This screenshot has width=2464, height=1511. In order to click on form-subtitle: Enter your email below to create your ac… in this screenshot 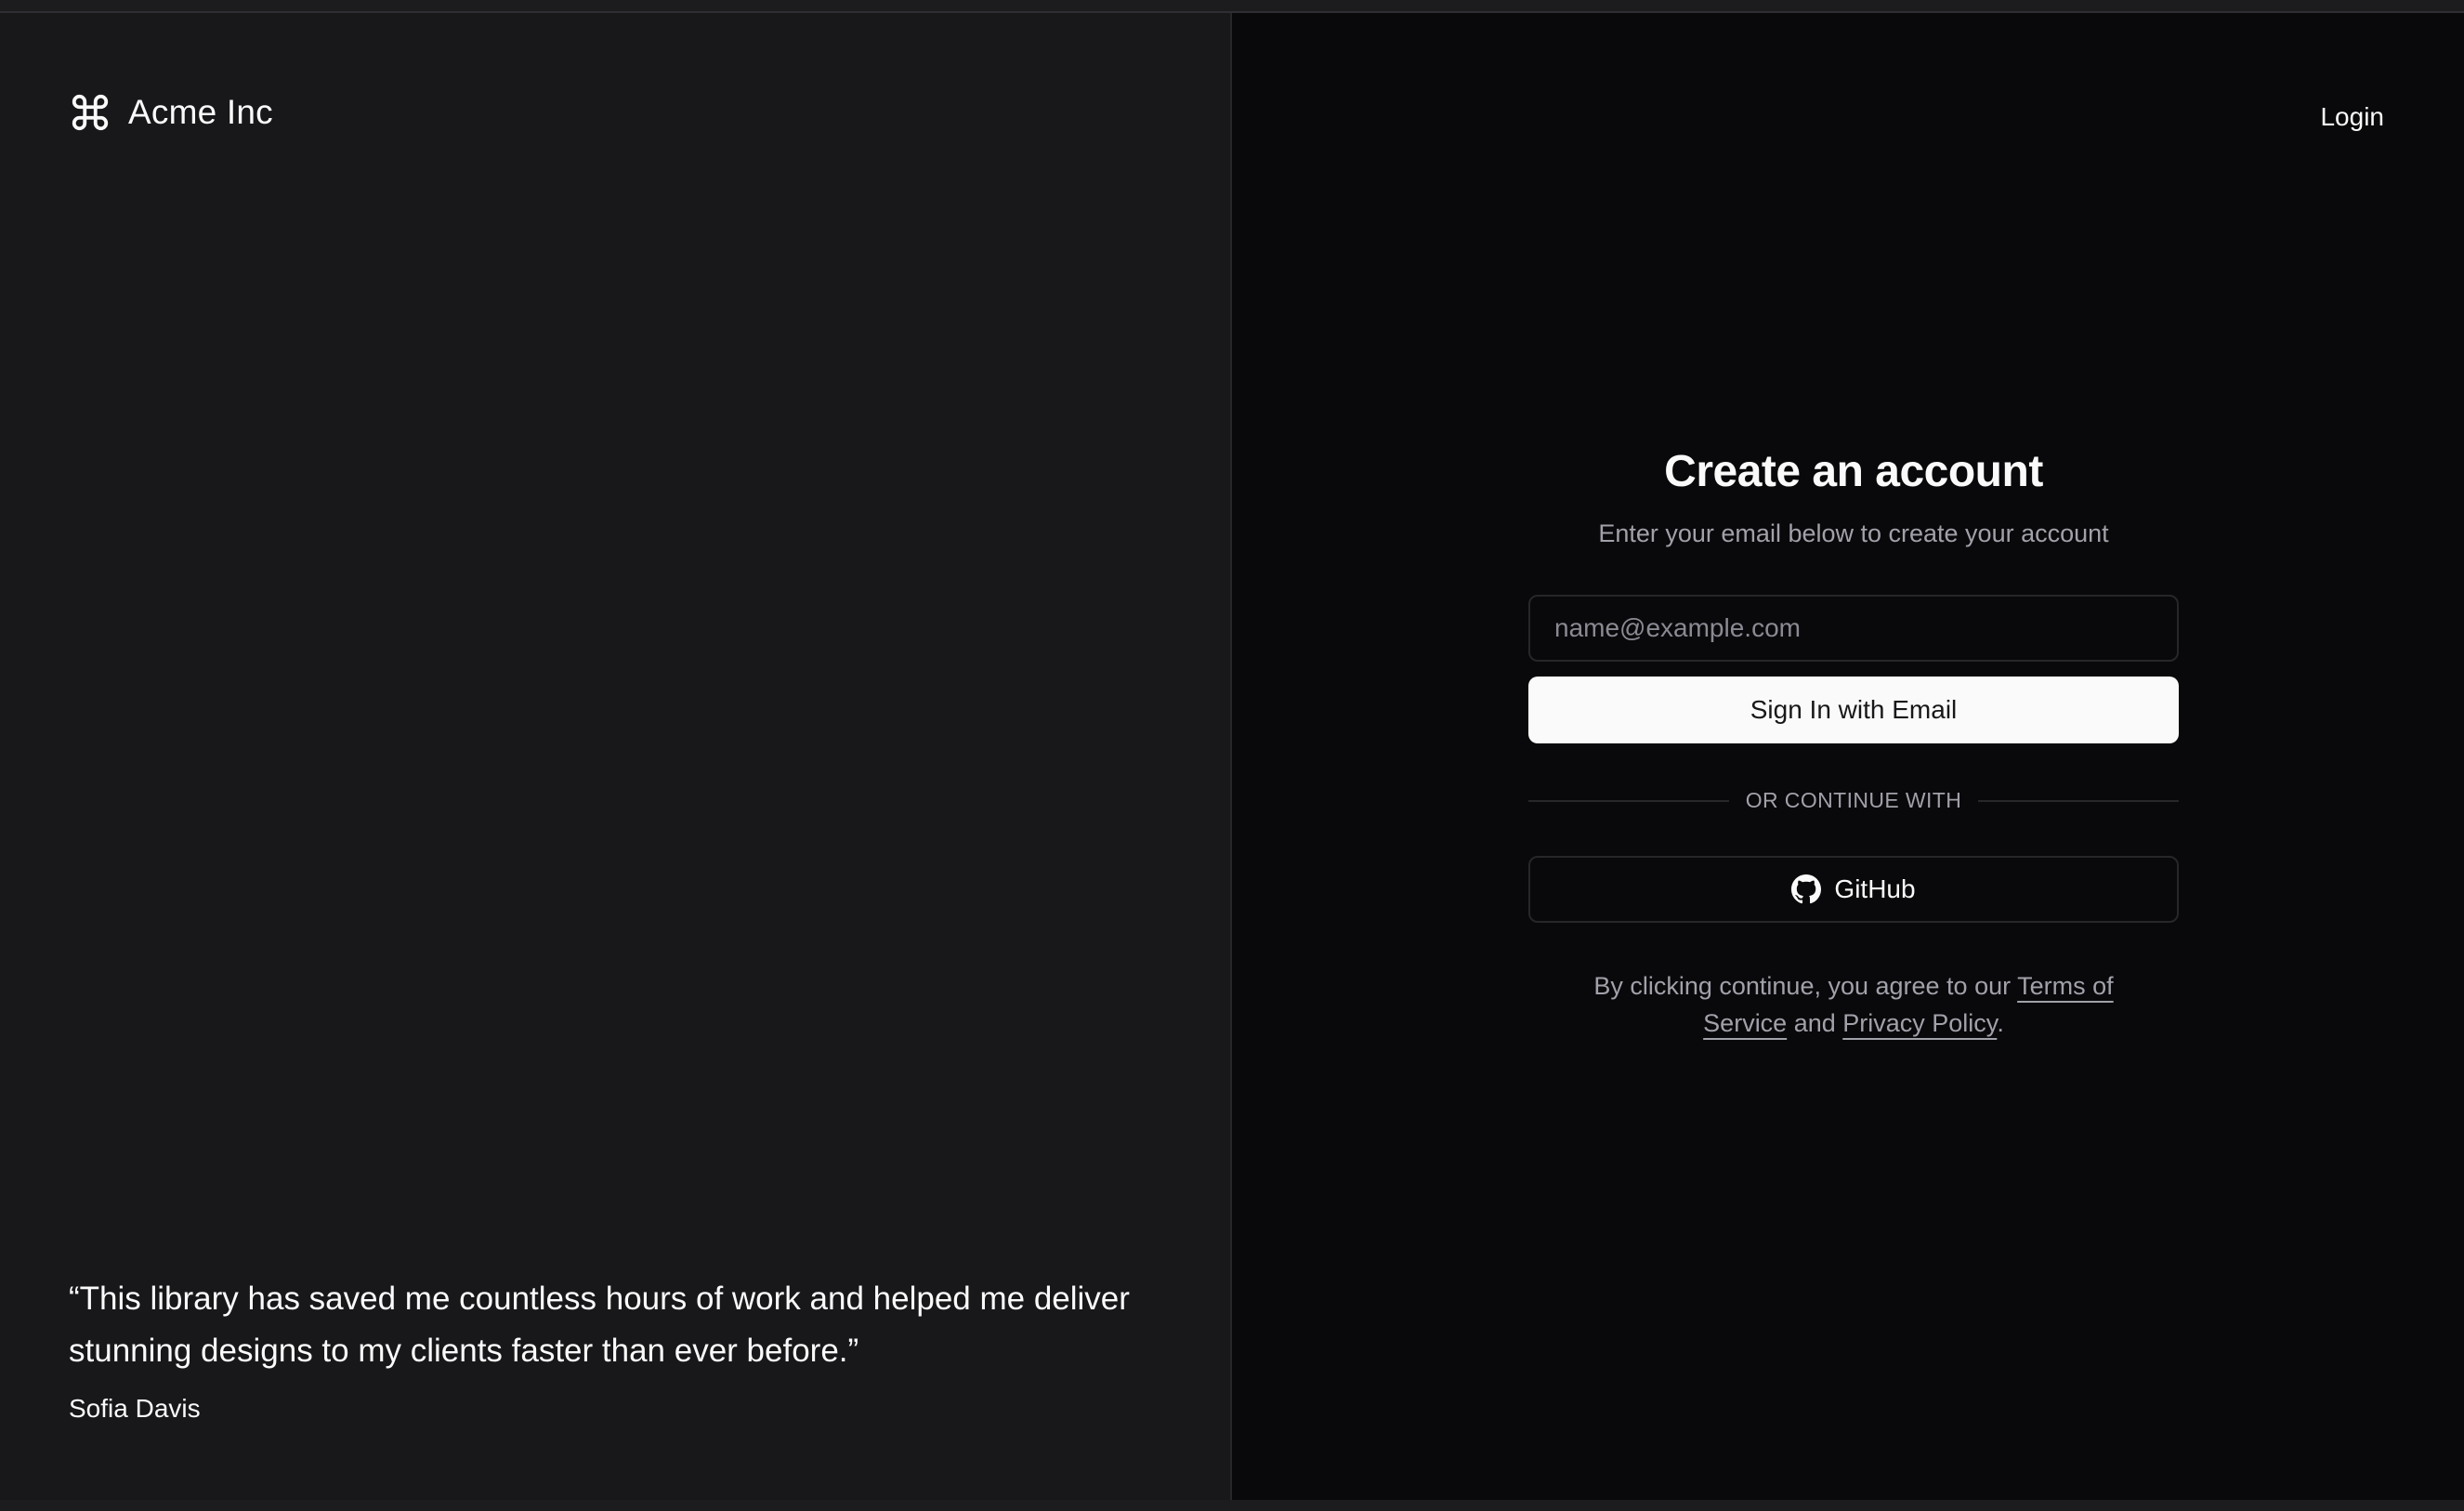, I will do `click(1853, 533)`.